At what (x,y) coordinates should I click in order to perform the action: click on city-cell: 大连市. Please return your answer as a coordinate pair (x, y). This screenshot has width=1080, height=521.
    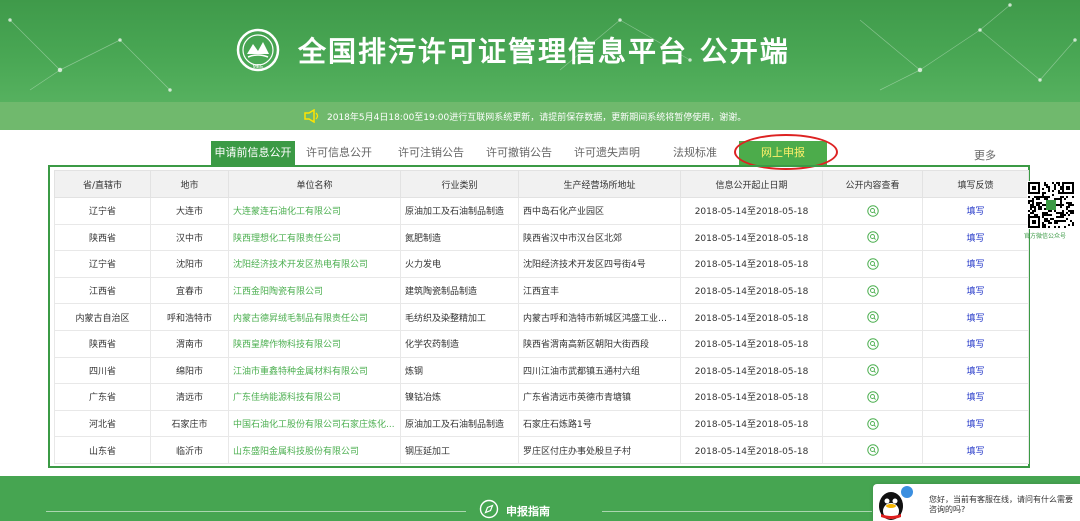
    Looking at the image, I should click on (189, 211).